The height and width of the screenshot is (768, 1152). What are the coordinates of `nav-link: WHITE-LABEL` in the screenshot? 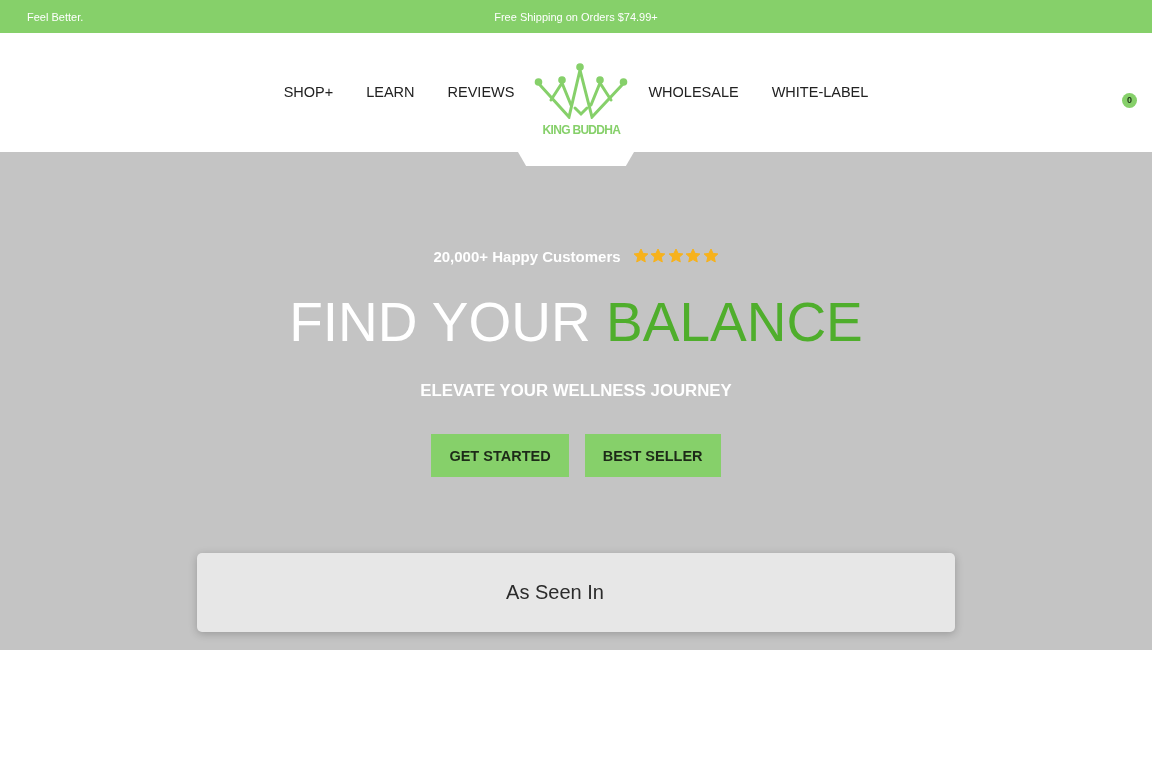 It's located at (820, 91).